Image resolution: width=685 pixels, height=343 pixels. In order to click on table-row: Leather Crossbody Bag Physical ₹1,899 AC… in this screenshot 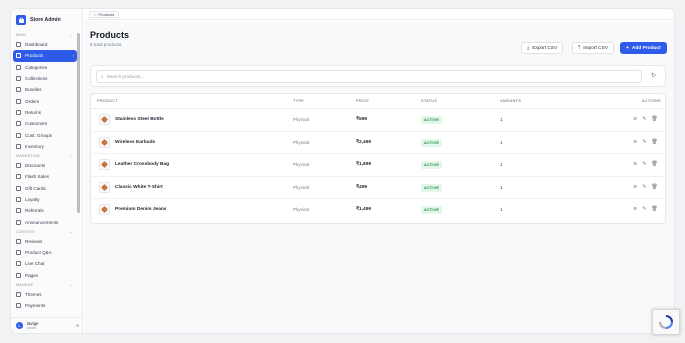, I will do `click(378, 165)`.